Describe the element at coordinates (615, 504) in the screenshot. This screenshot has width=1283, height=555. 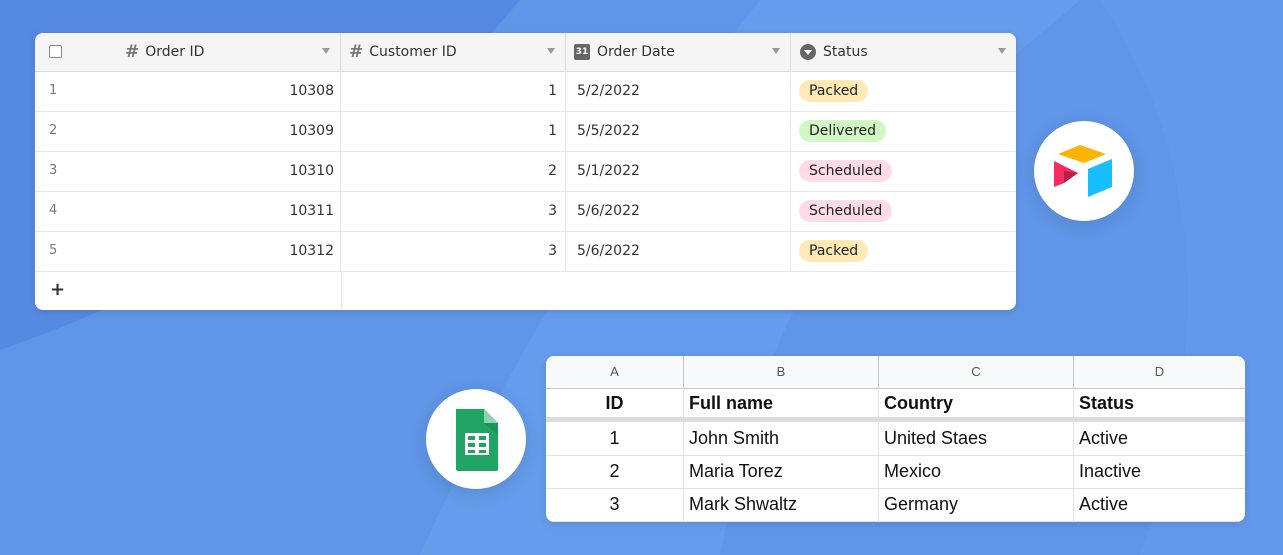
I see `id-cell: 3` at that location.